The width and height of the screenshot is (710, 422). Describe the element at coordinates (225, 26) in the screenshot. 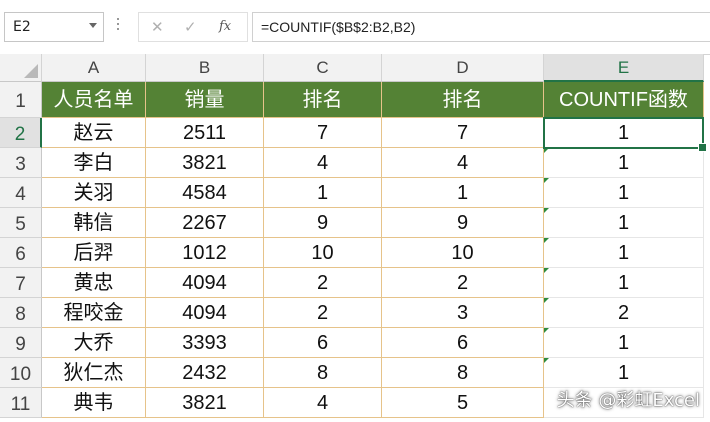

I see `insert-function-icon: fx` at that location.